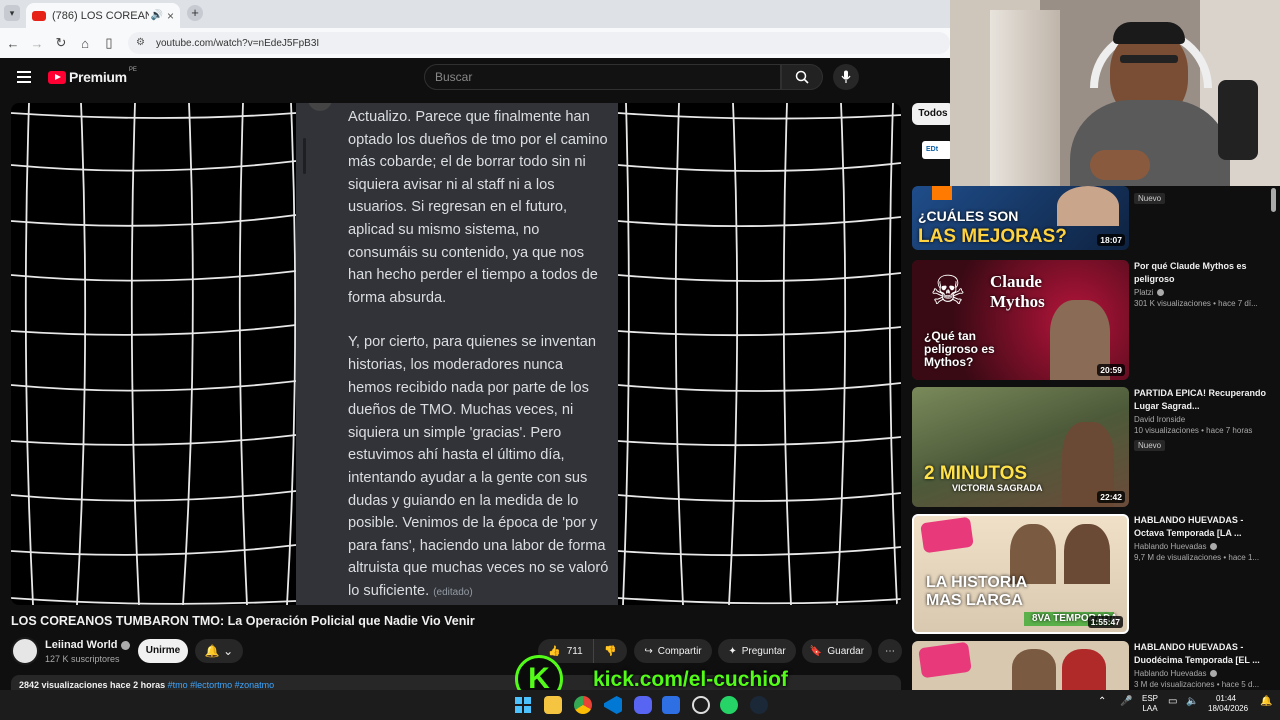 The image size is (1280, 720). What do you see at coordinates (82, 659) in the screenshot?
I see `subscriber-count: 127 K suscriptores` at bounding box center [82, 659].